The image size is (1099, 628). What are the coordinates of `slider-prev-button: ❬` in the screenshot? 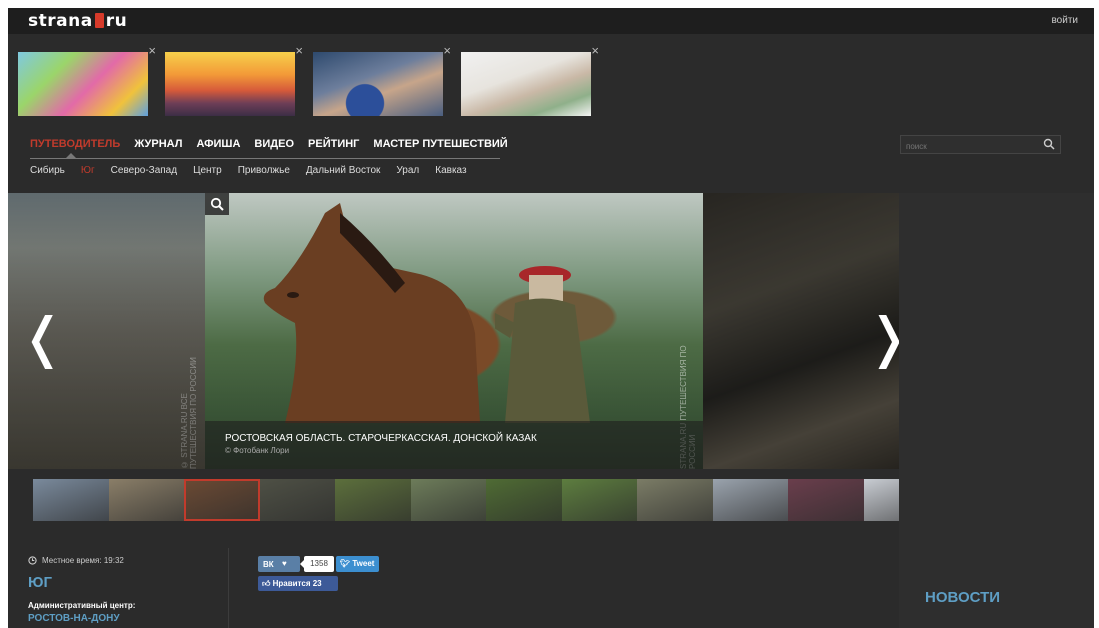 It's located at (42, 338).